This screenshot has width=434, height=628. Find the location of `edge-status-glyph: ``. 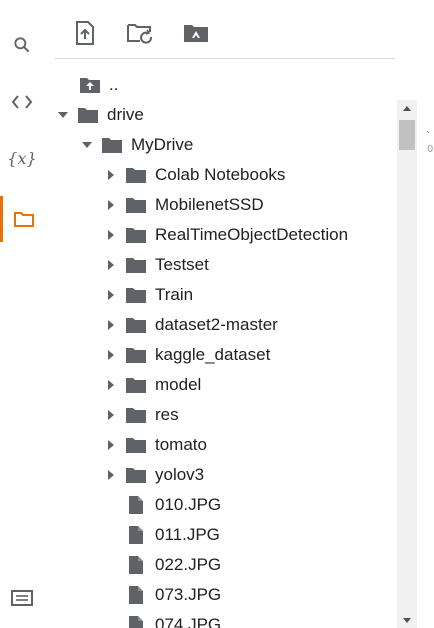

edge-status-glyph: ` is located at coordinates (428, 136).